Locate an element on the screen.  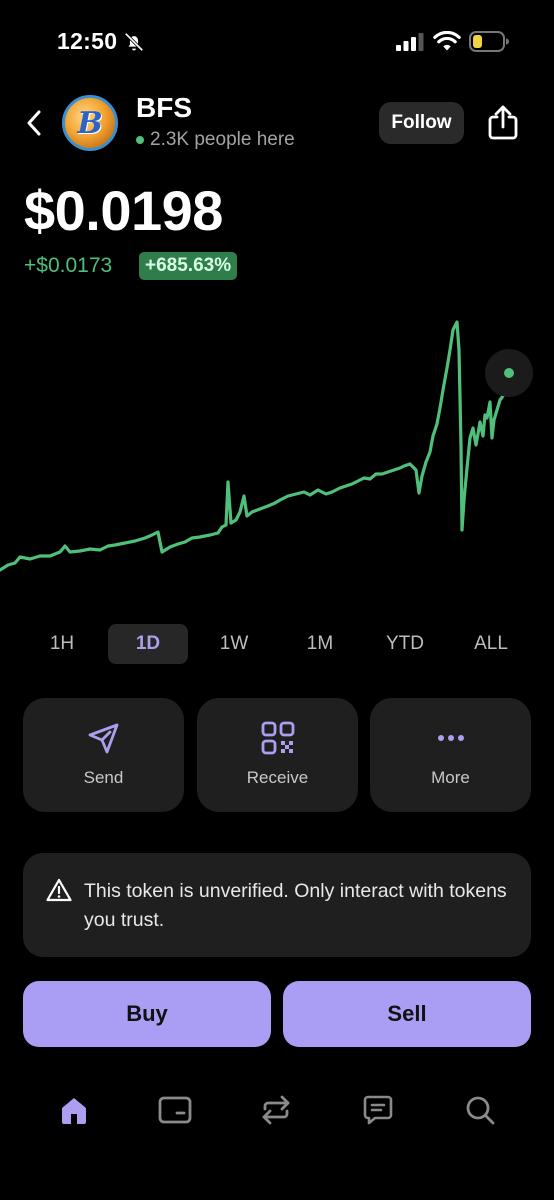
more-dots-icon is located at coordinates (450, 738).